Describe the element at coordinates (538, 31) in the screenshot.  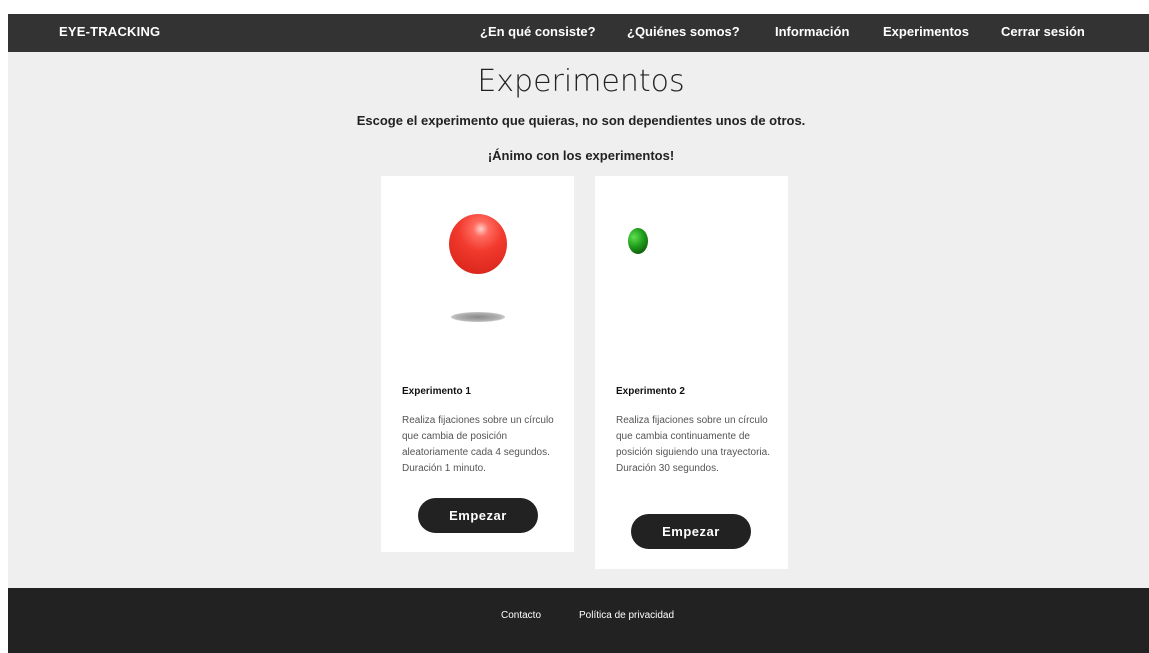
I see `nav-item-en-que-consiste: ¿En qué consiste?` at that location.